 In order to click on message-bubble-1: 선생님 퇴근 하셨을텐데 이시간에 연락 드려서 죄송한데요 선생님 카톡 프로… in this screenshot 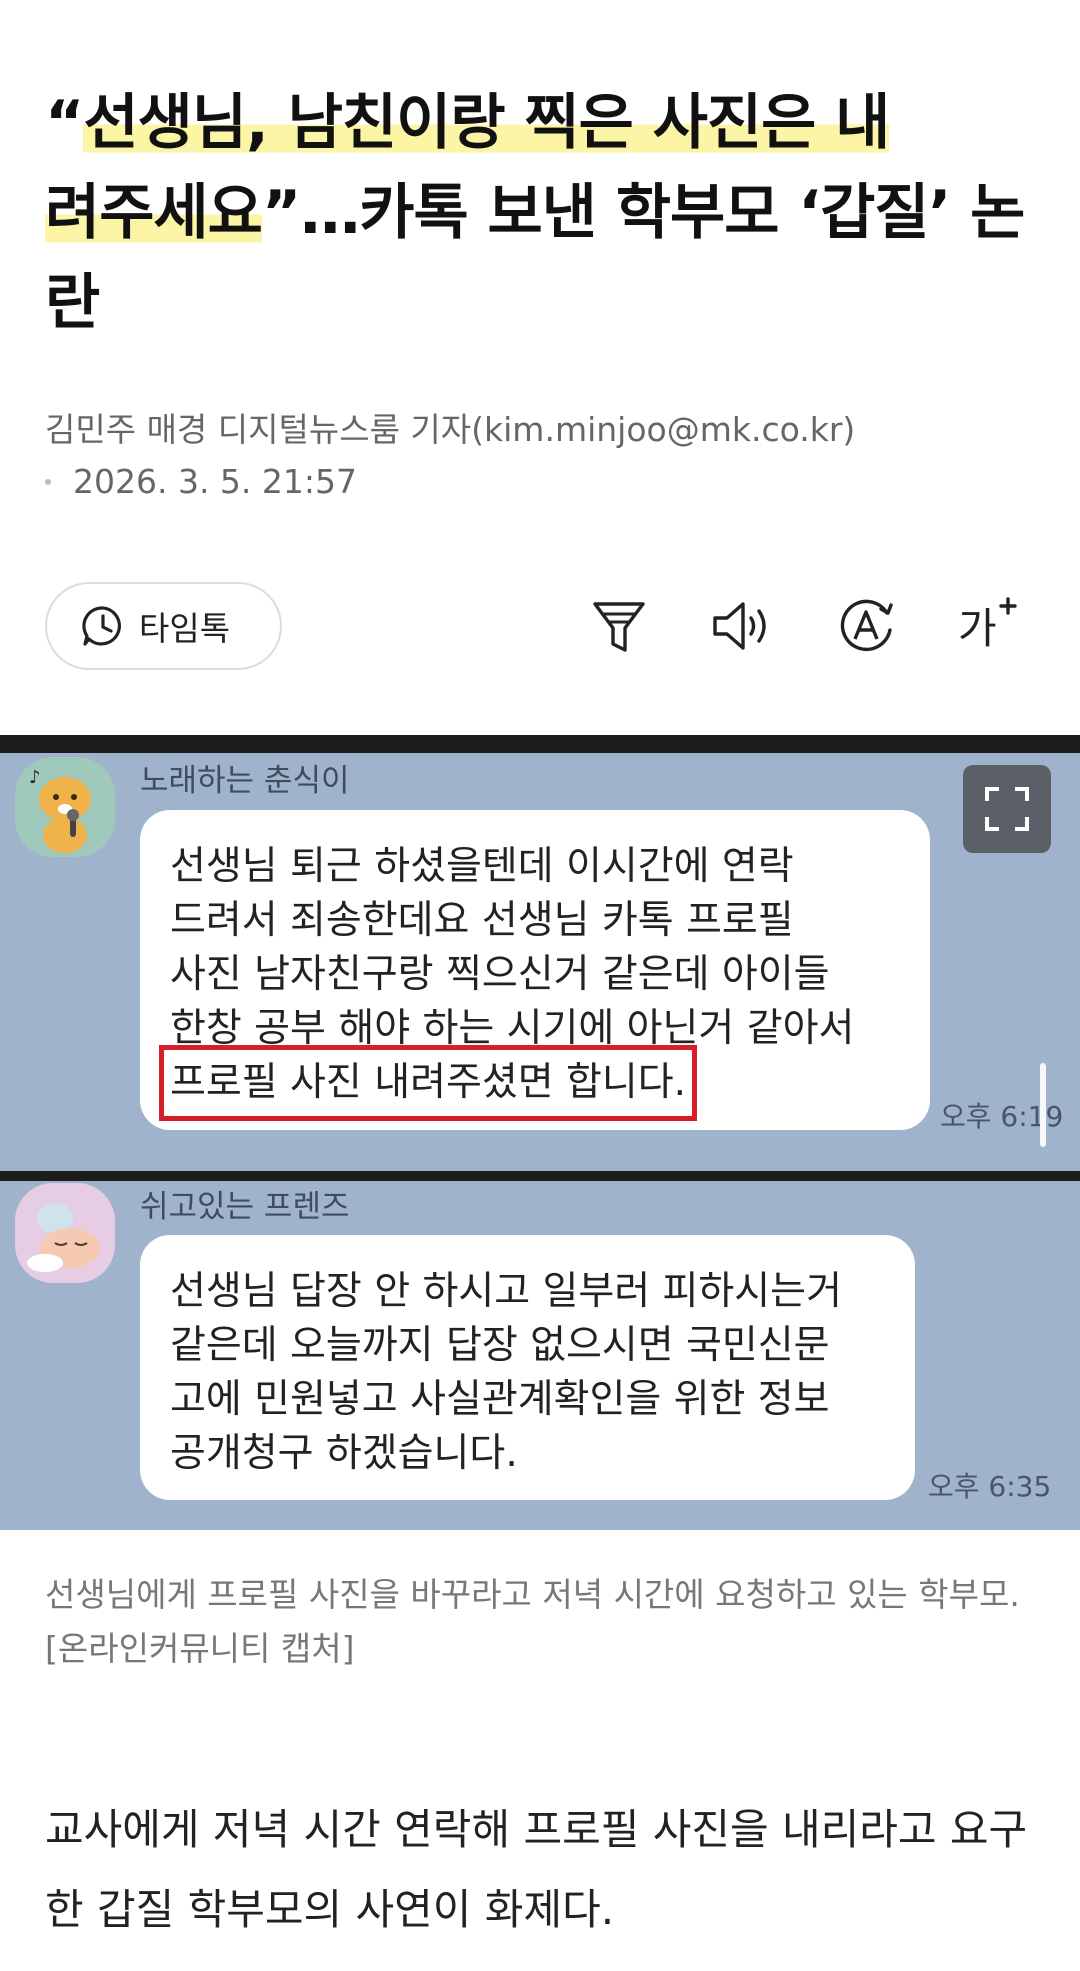, I will do `click(535, 970)`.